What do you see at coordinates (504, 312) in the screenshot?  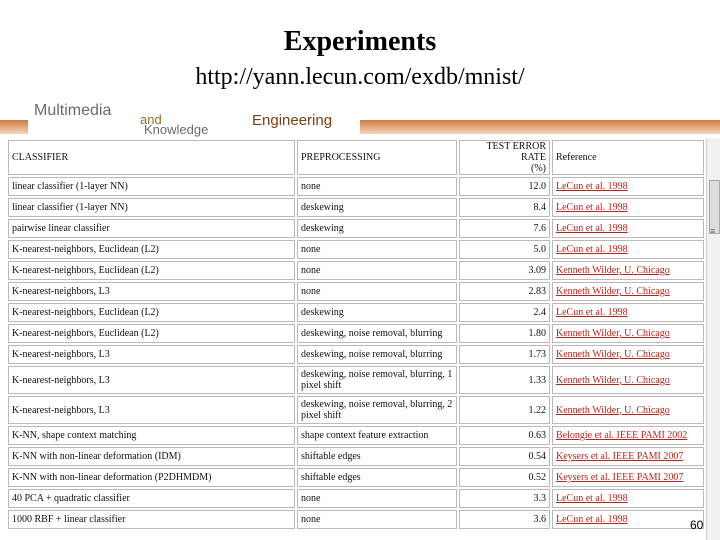 I see `cell-test-error-rate: 2.4` at bounding box center [504, 312].